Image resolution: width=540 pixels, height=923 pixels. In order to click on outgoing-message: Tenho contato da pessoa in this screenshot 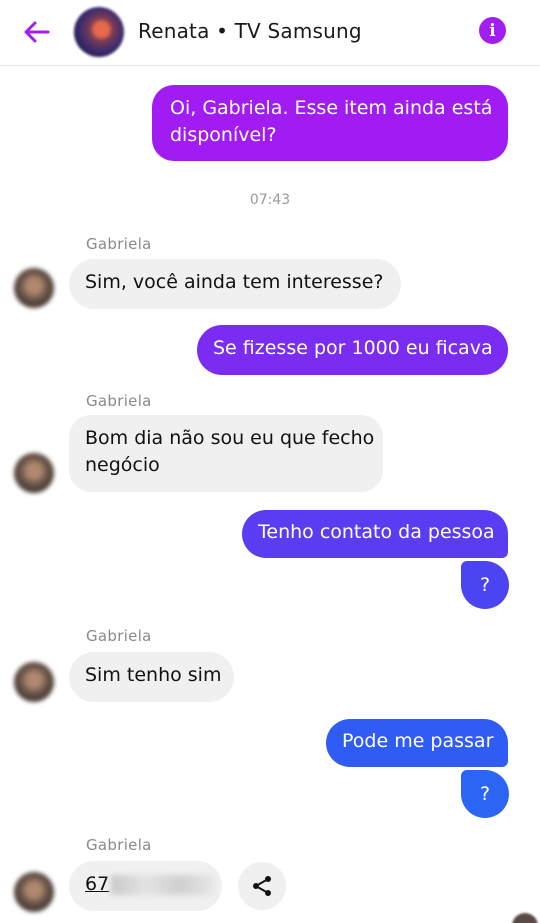, I will do `click(375, 534)`.